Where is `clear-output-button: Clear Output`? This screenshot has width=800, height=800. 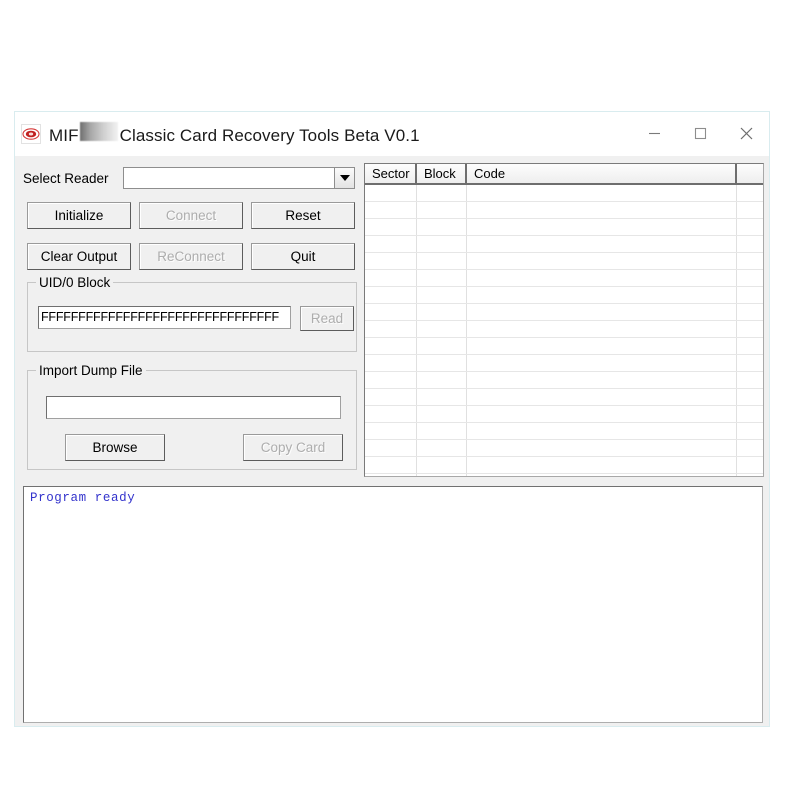 clear-output-button: Clear Output is located at coordinates (79, 256).